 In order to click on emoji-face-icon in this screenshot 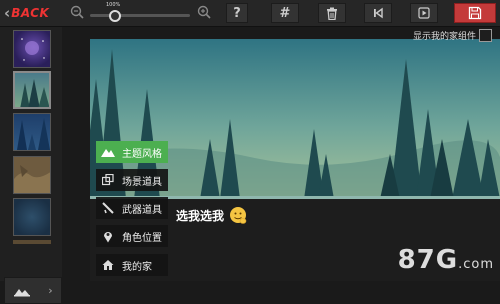, I will do `click(238, 215)`.